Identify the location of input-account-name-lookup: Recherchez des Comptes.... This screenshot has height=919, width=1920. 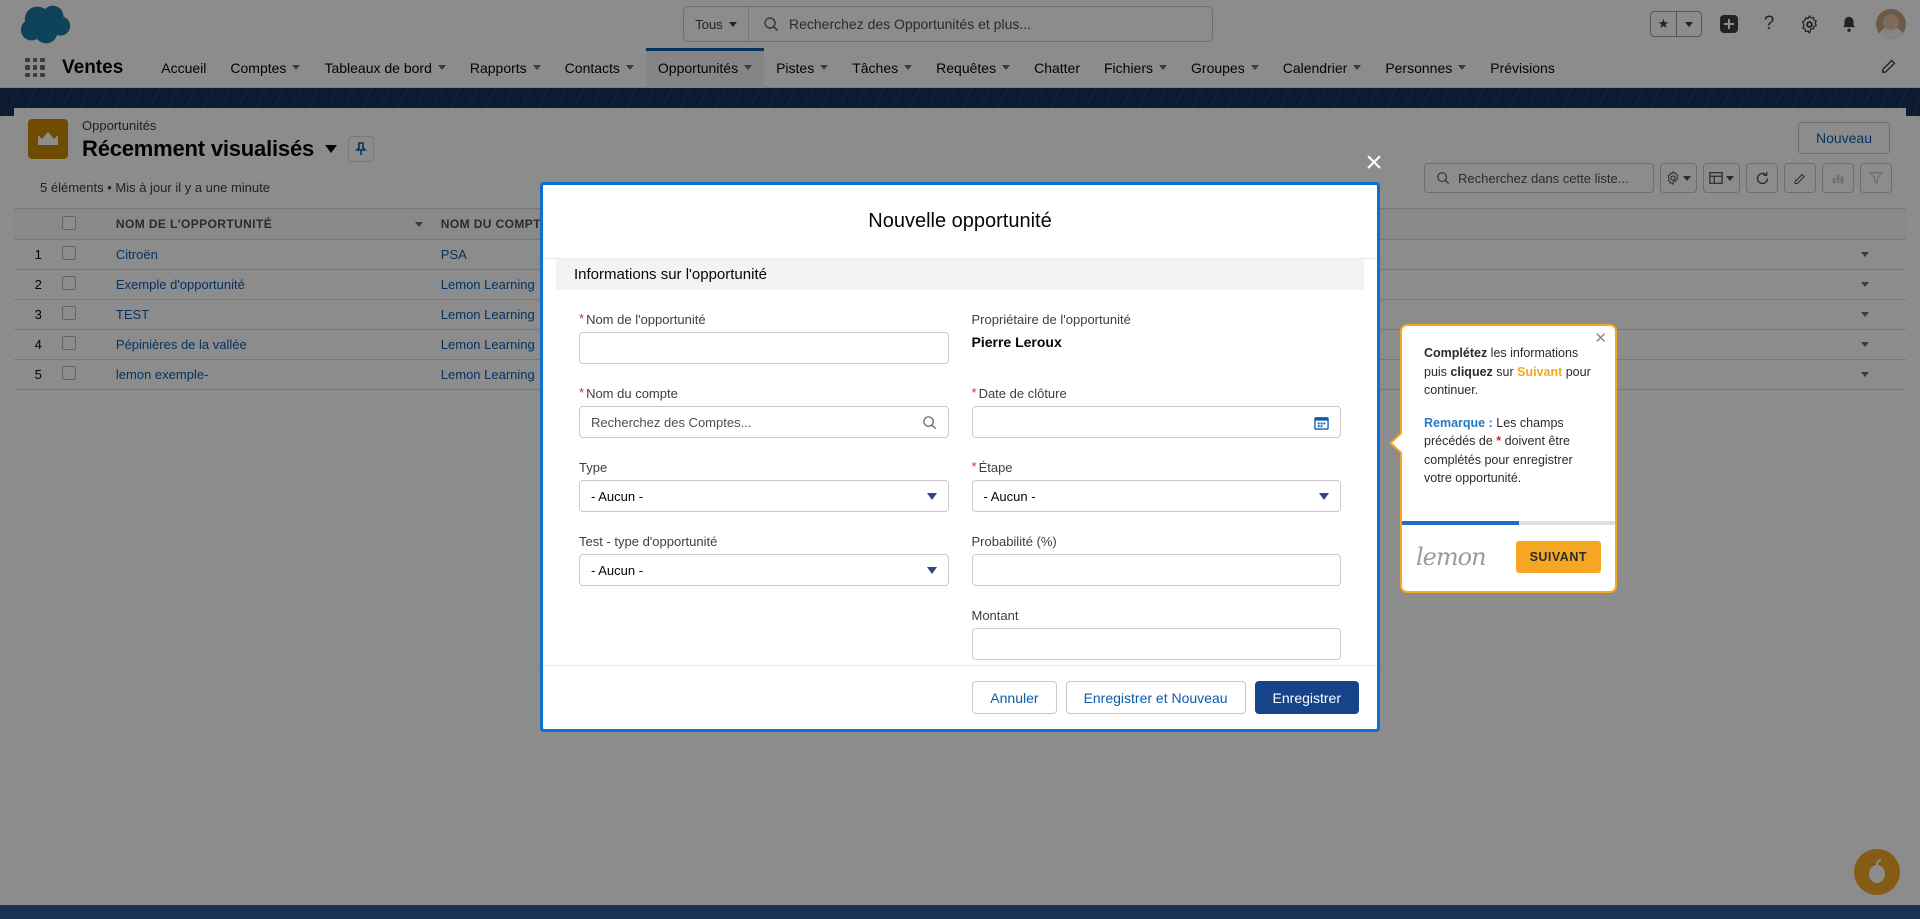
(764, 422).